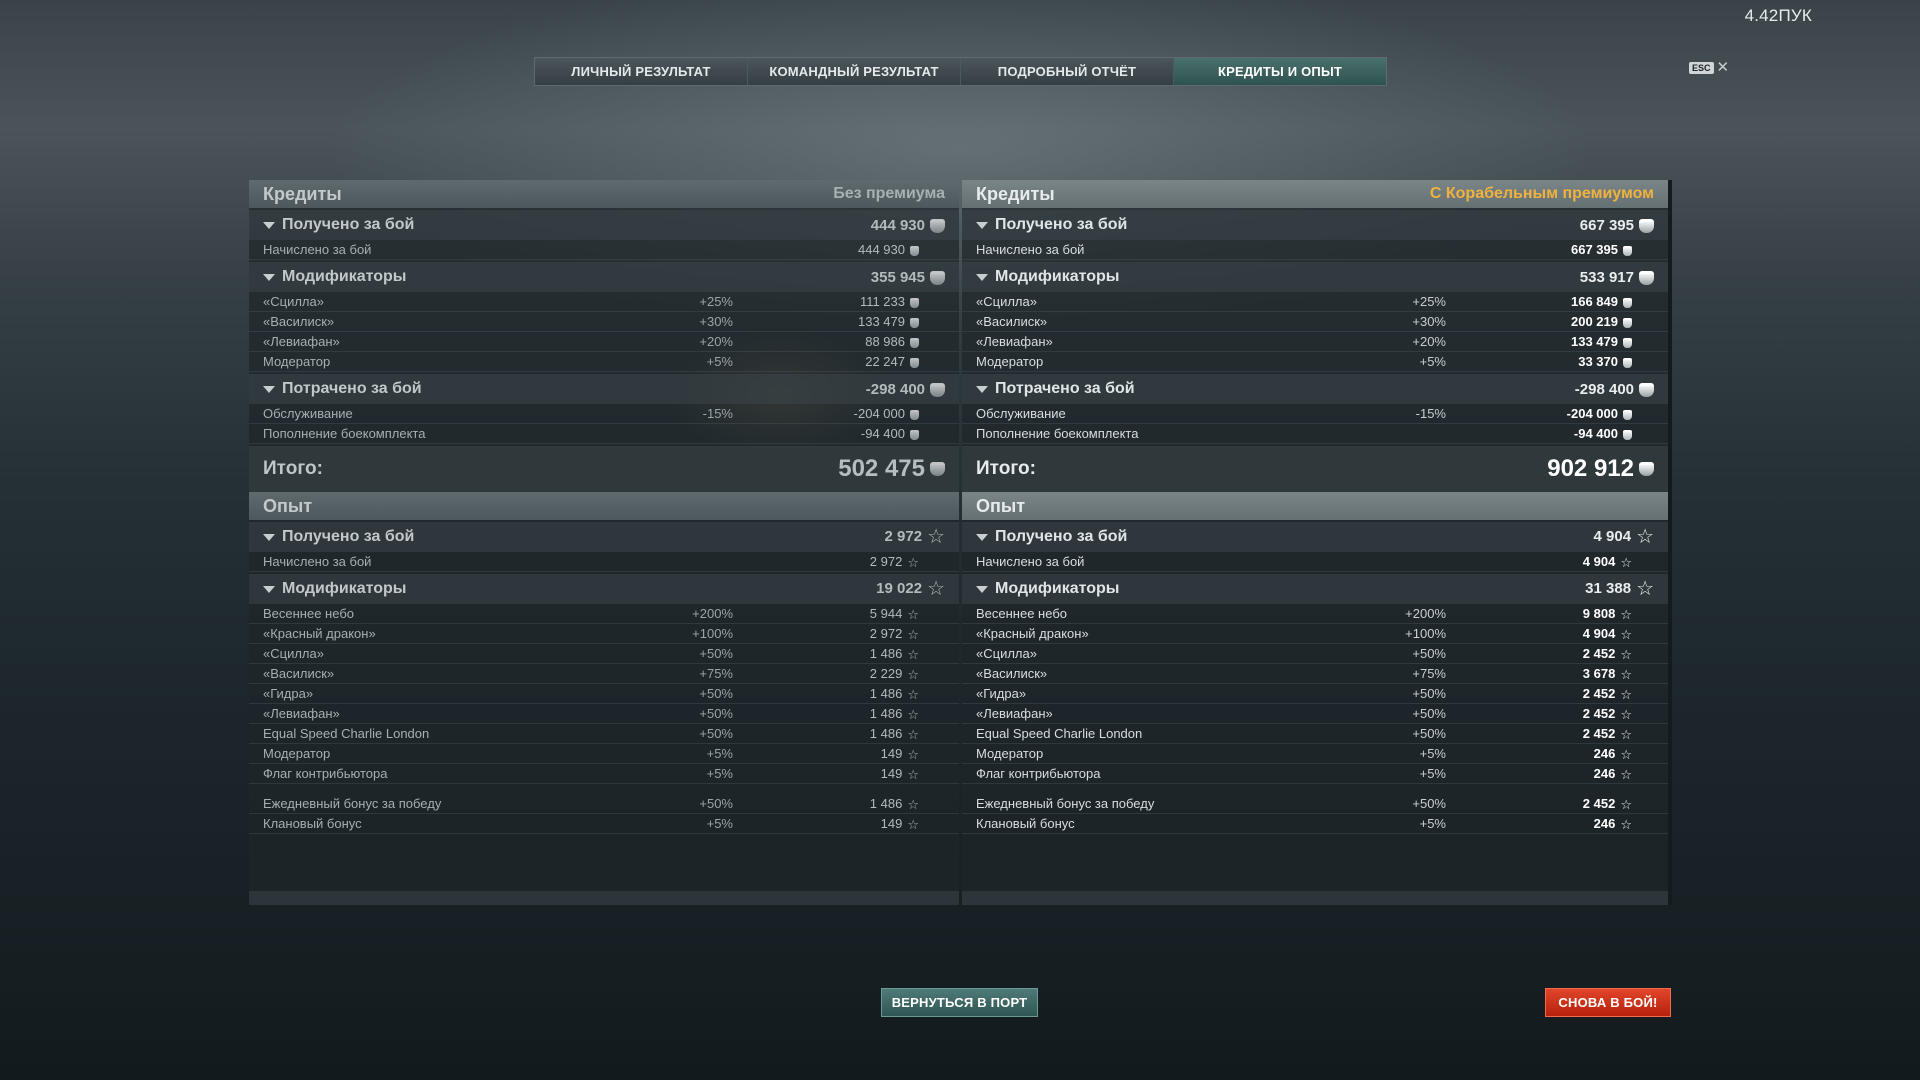  Describe the element at coordinates (894, 562) in the screenshot. I see `row-value: 2 972 ☆` at that location.